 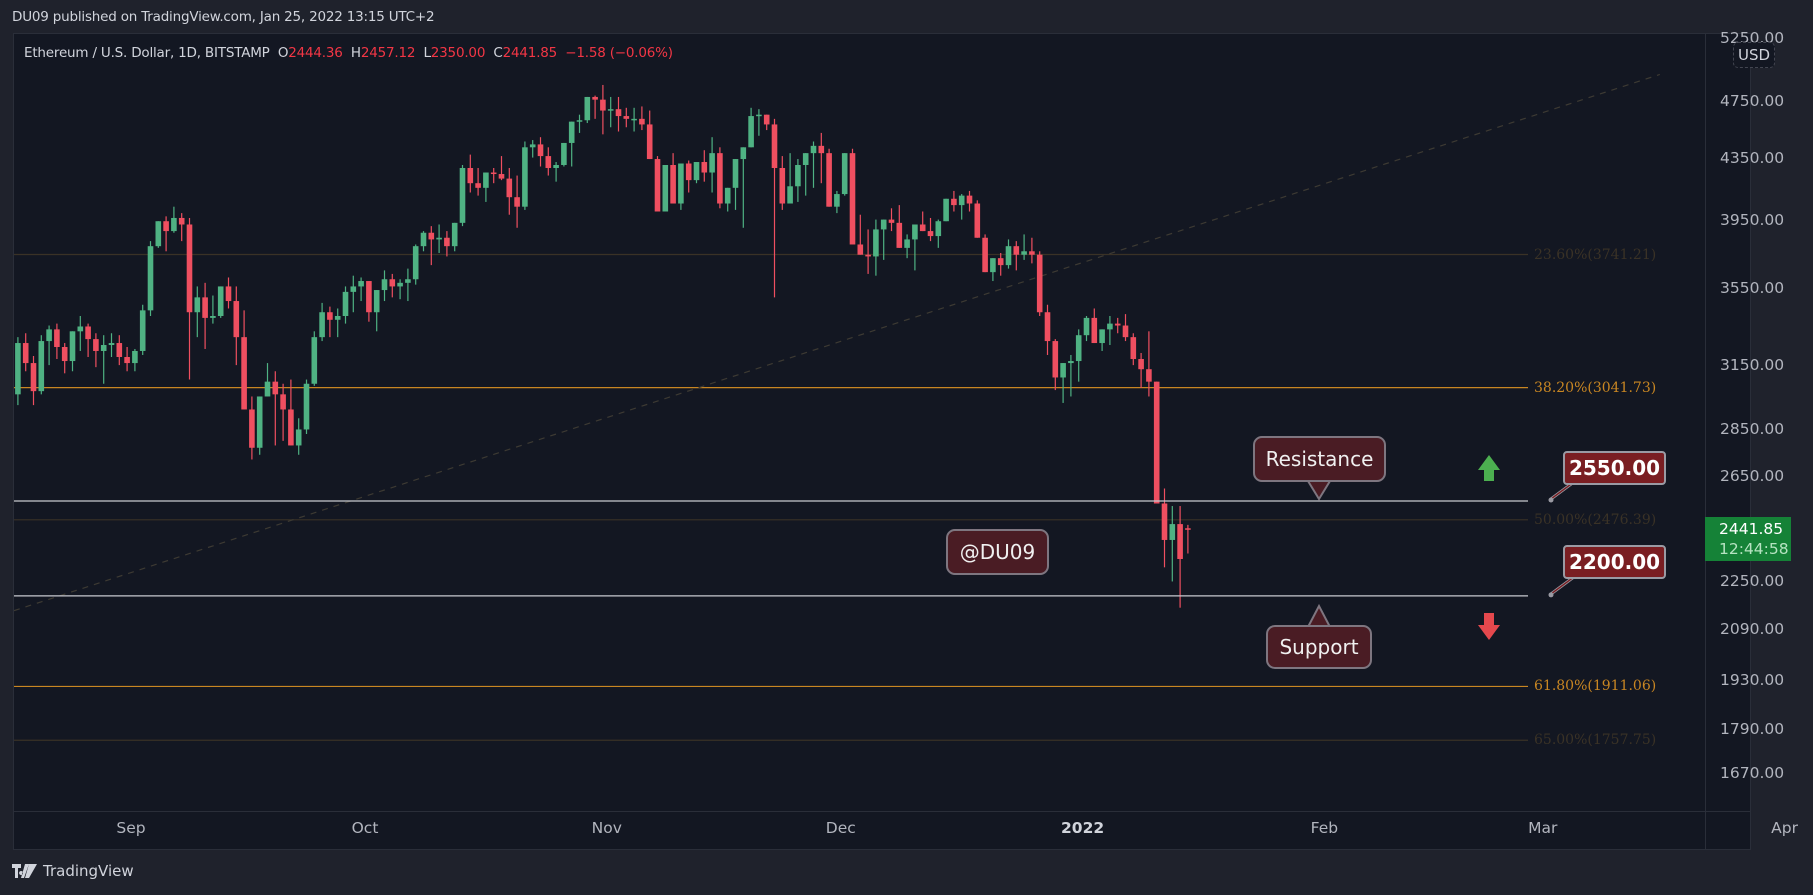 I want to click on author-watermark: @DU09, so click(x=997, y=552).